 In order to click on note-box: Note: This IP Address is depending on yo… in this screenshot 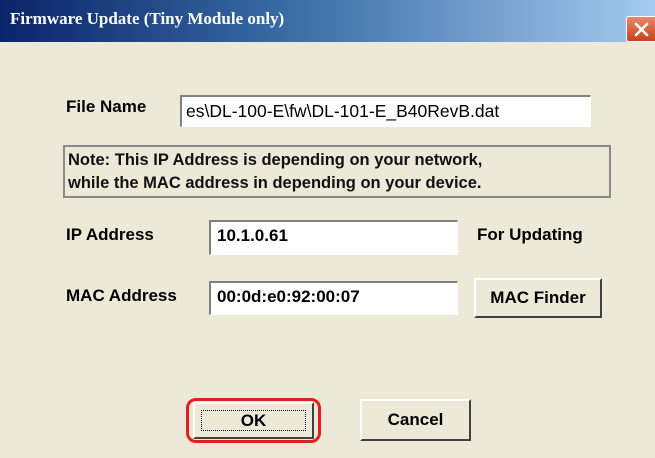, I will do `click(337, 171)`.